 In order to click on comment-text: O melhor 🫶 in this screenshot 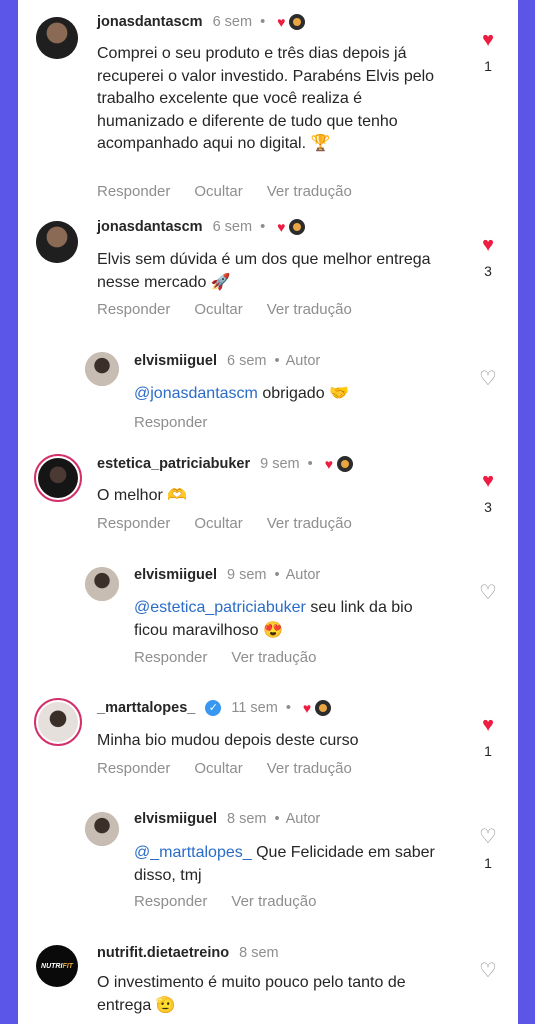, I will do `click(142, 495)`.